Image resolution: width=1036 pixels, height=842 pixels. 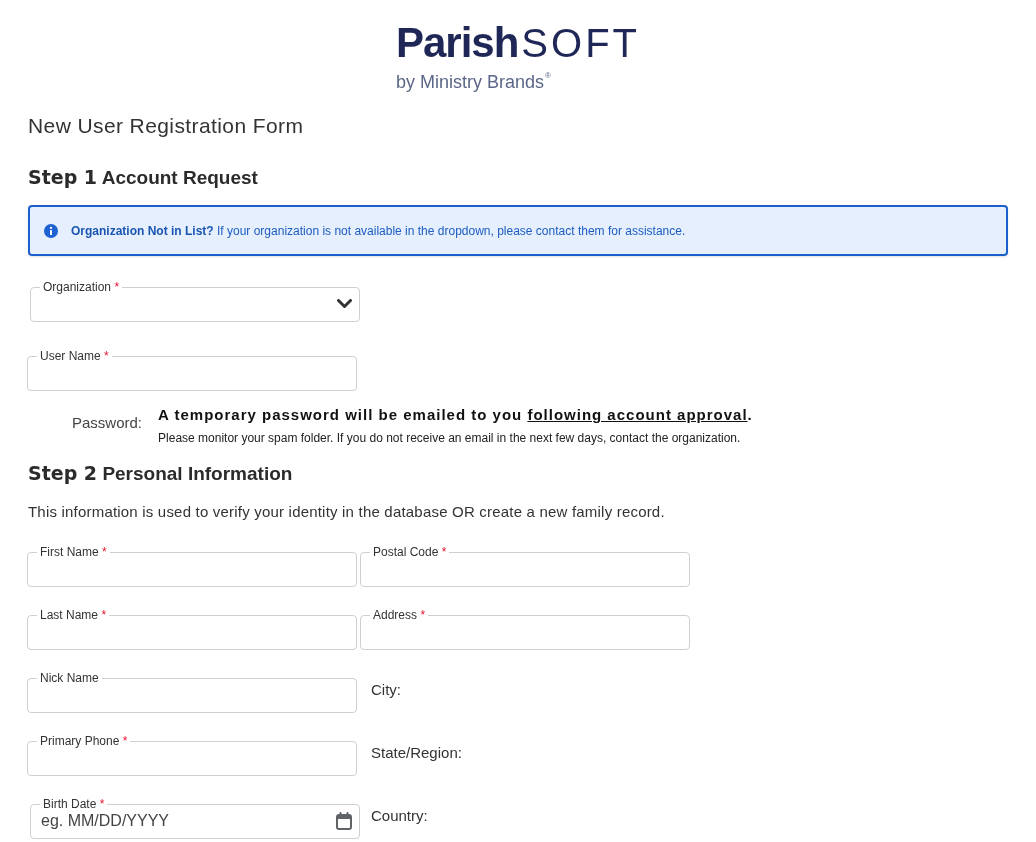 What do you see at coordinates (192, 692) in the screenshot?
I see `text-field: Nick Name` at bounding box center [192, 692].